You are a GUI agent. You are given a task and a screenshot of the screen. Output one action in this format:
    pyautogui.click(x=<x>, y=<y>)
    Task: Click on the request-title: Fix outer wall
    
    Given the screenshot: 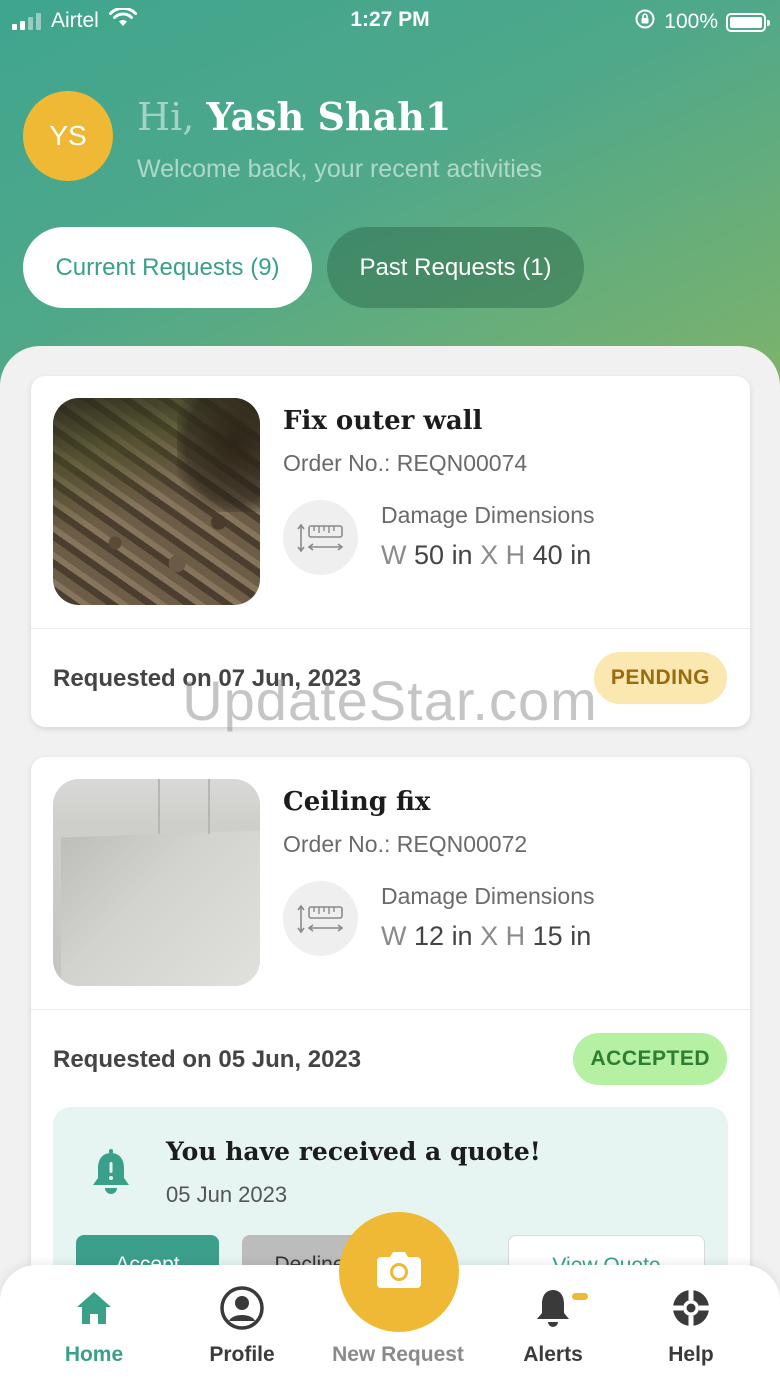 What is the action you would take?
    pyautogui.click(x=383, y=421)
    